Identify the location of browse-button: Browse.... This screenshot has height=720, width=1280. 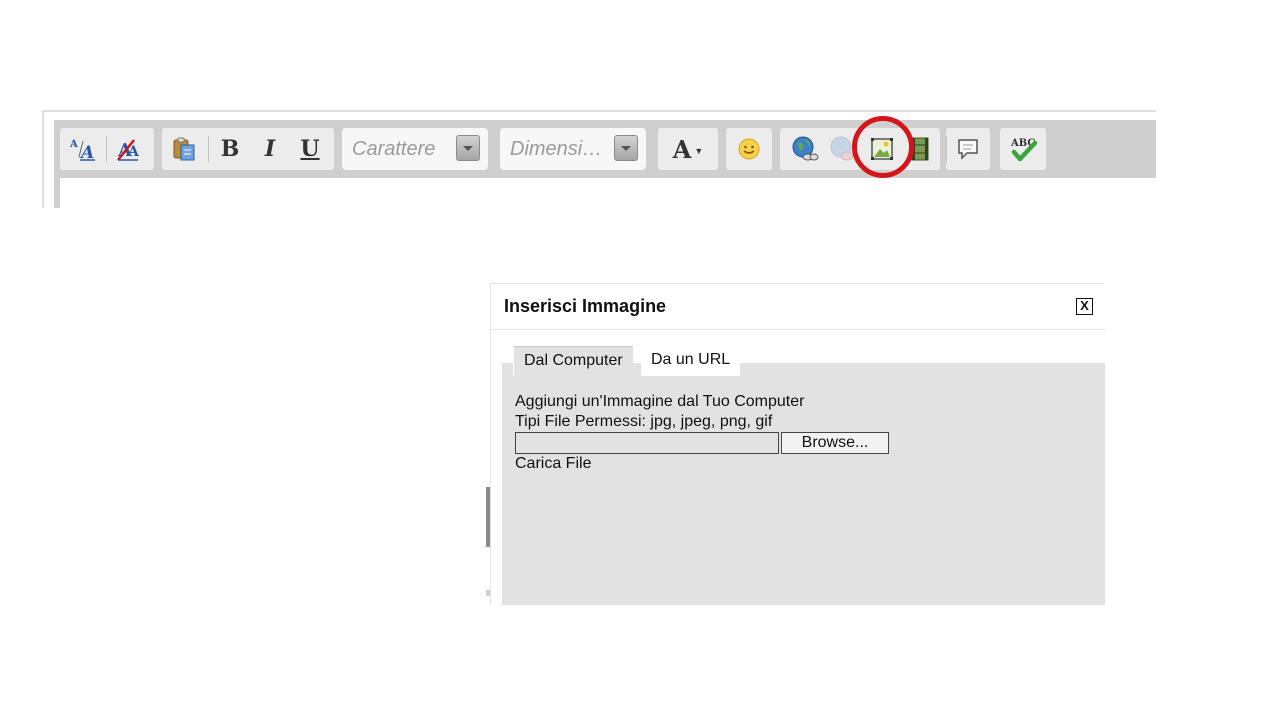
(835, 443).